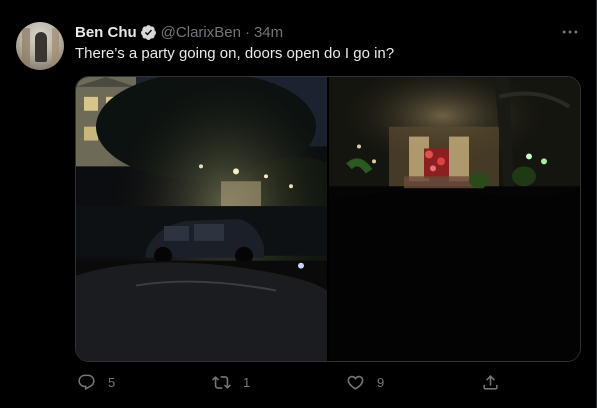 This screenshot has width=597, height=408. What do you see at coordinates (365, 382) in the screenshot?
I see `like-button: 9` at bounding box center [365, 382].